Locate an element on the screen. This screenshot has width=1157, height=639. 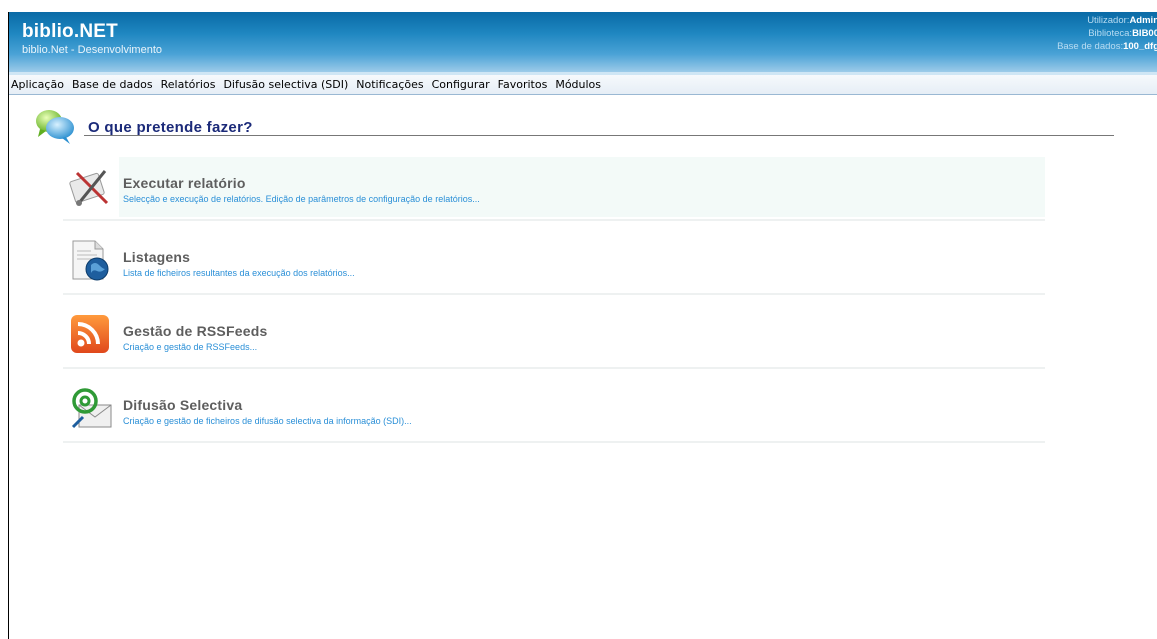
item-title: Difusão Selectiva is located at coordinates (182, 405).